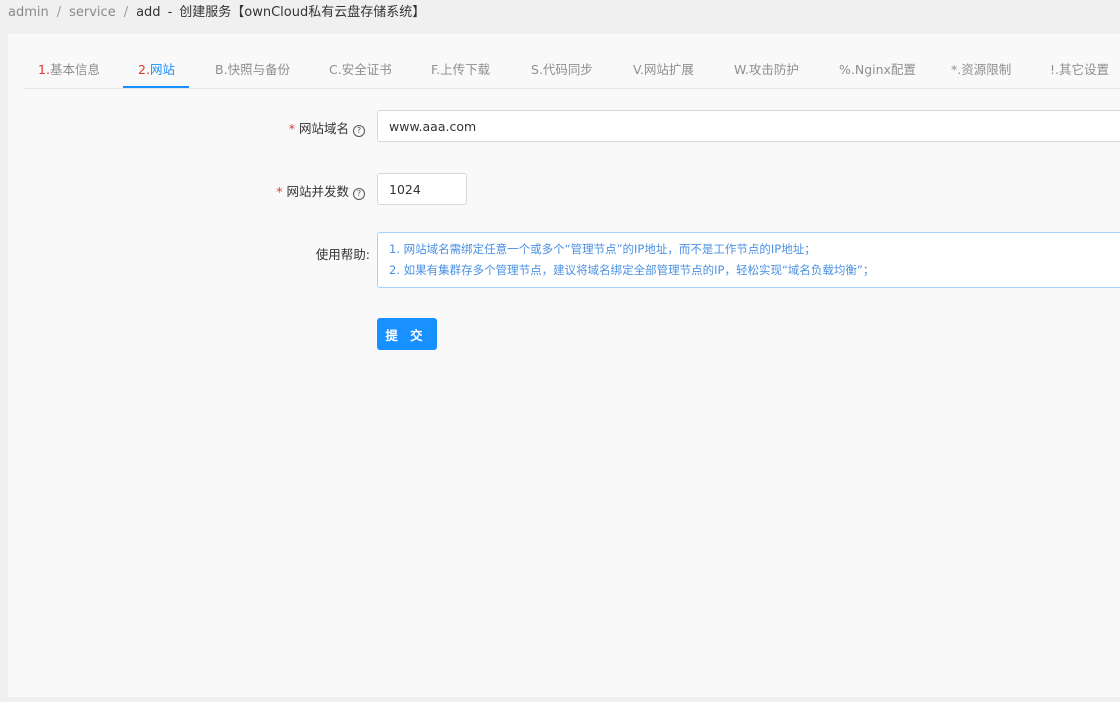  Describe the element at coordinates (92, 12) in the screenshot. I see `breadcrumb-item-service: service` at that location.